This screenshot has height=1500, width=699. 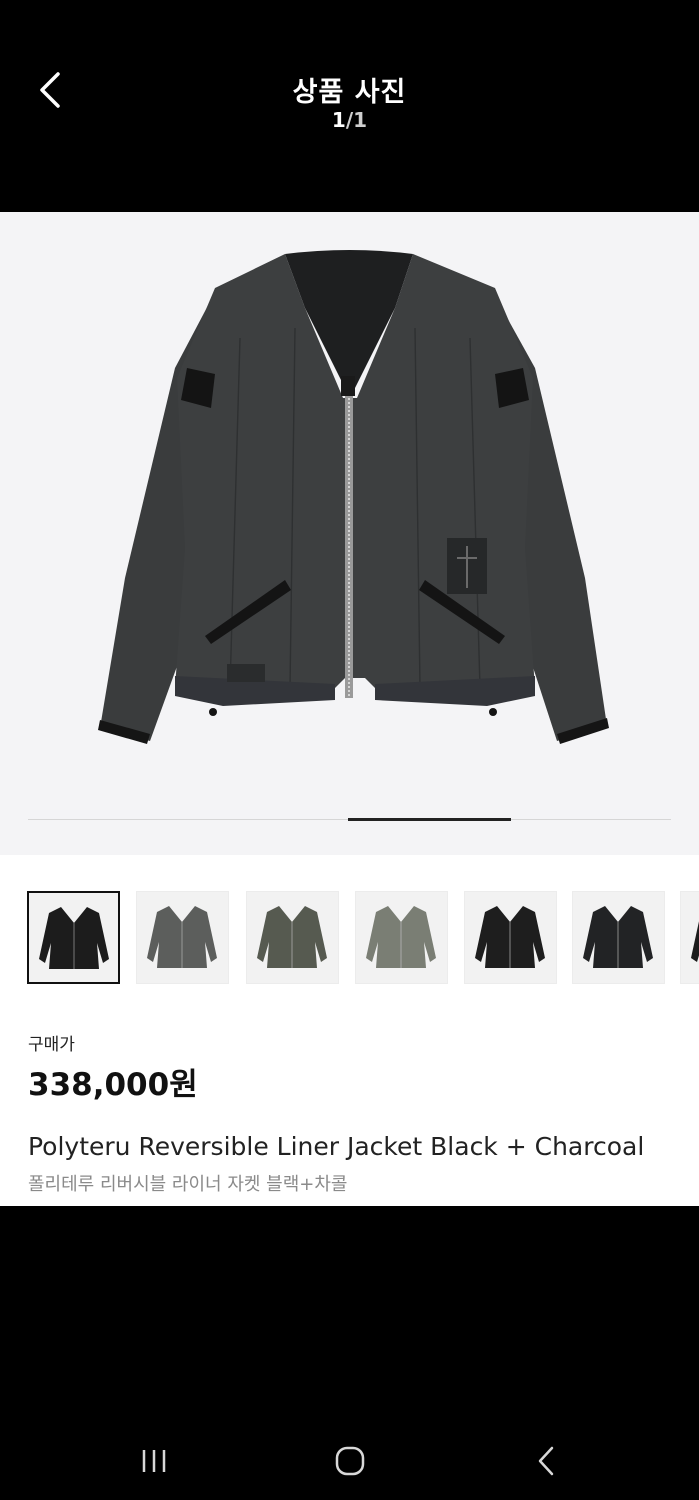 What do you see at coordinates (360, 120) in the screenshot?
I see `photo-counter-total: 1` at bounding box center [360, 120].